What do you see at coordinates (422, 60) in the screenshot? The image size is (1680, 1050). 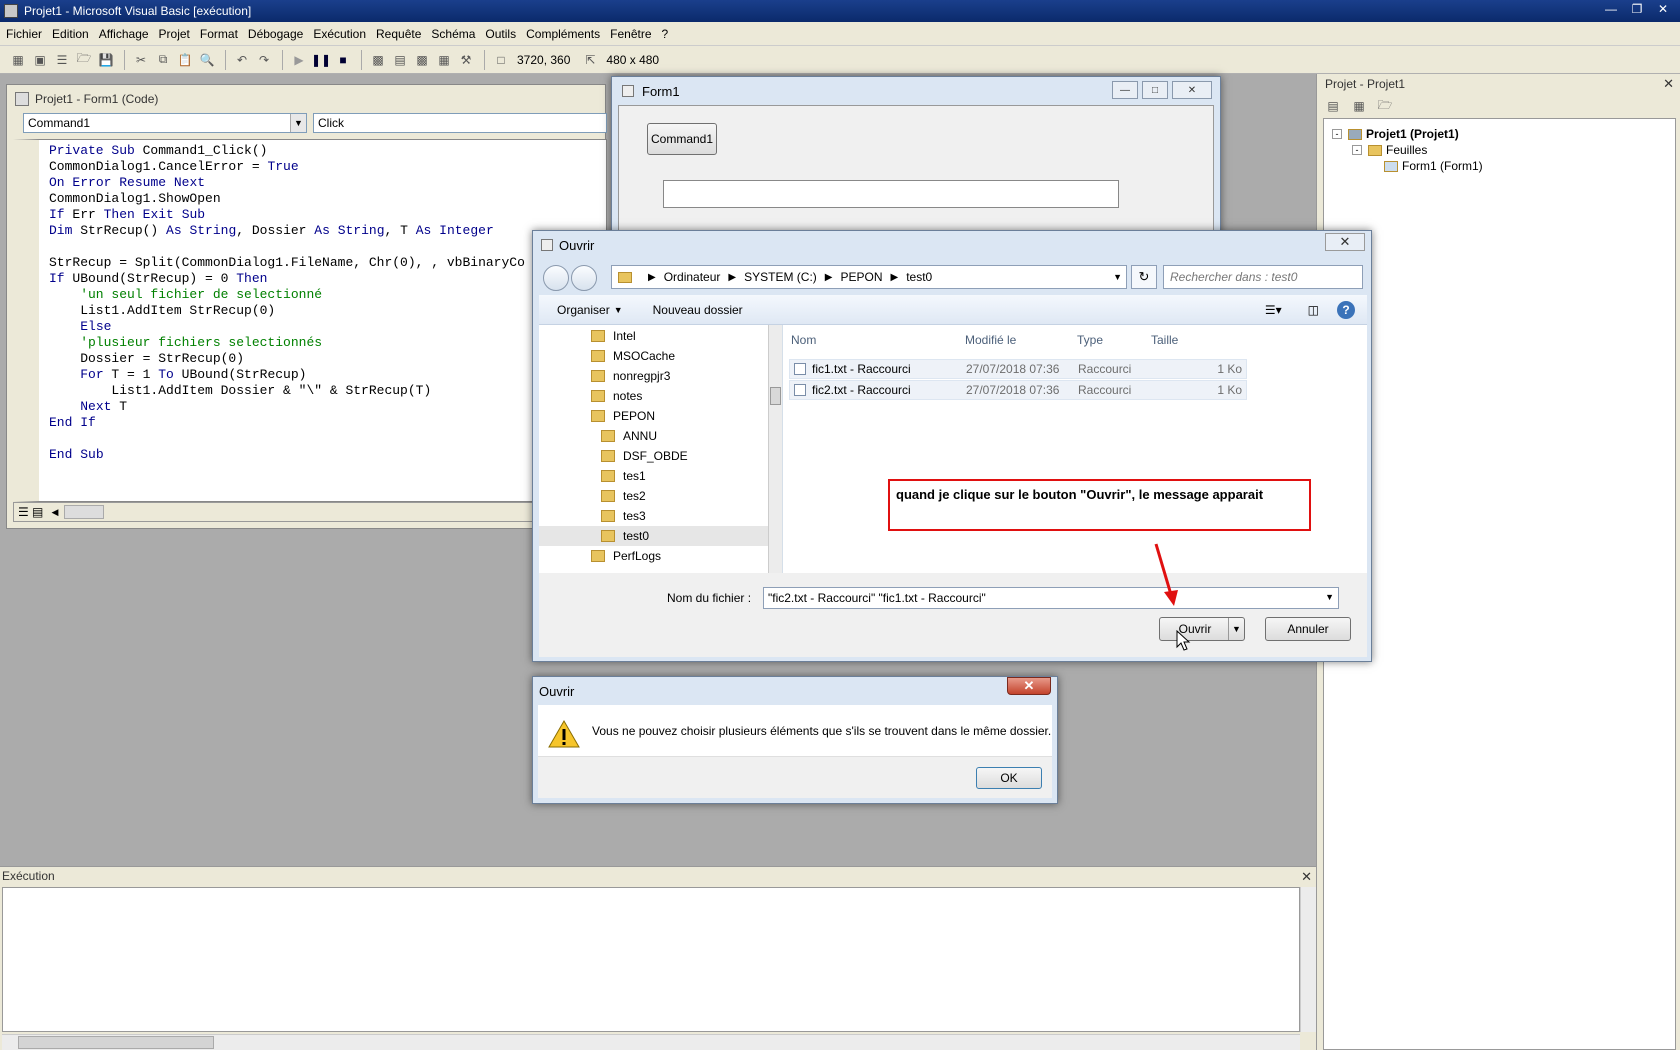 I see `form-layout-icon: ▩` at bounding box center [422, 60].